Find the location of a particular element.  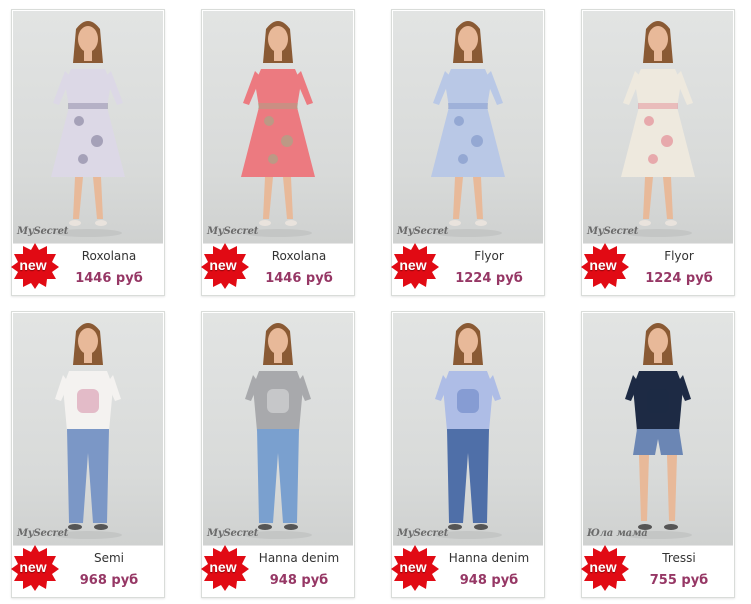

product-price: 755 руб is located at coordinates (679, 580).